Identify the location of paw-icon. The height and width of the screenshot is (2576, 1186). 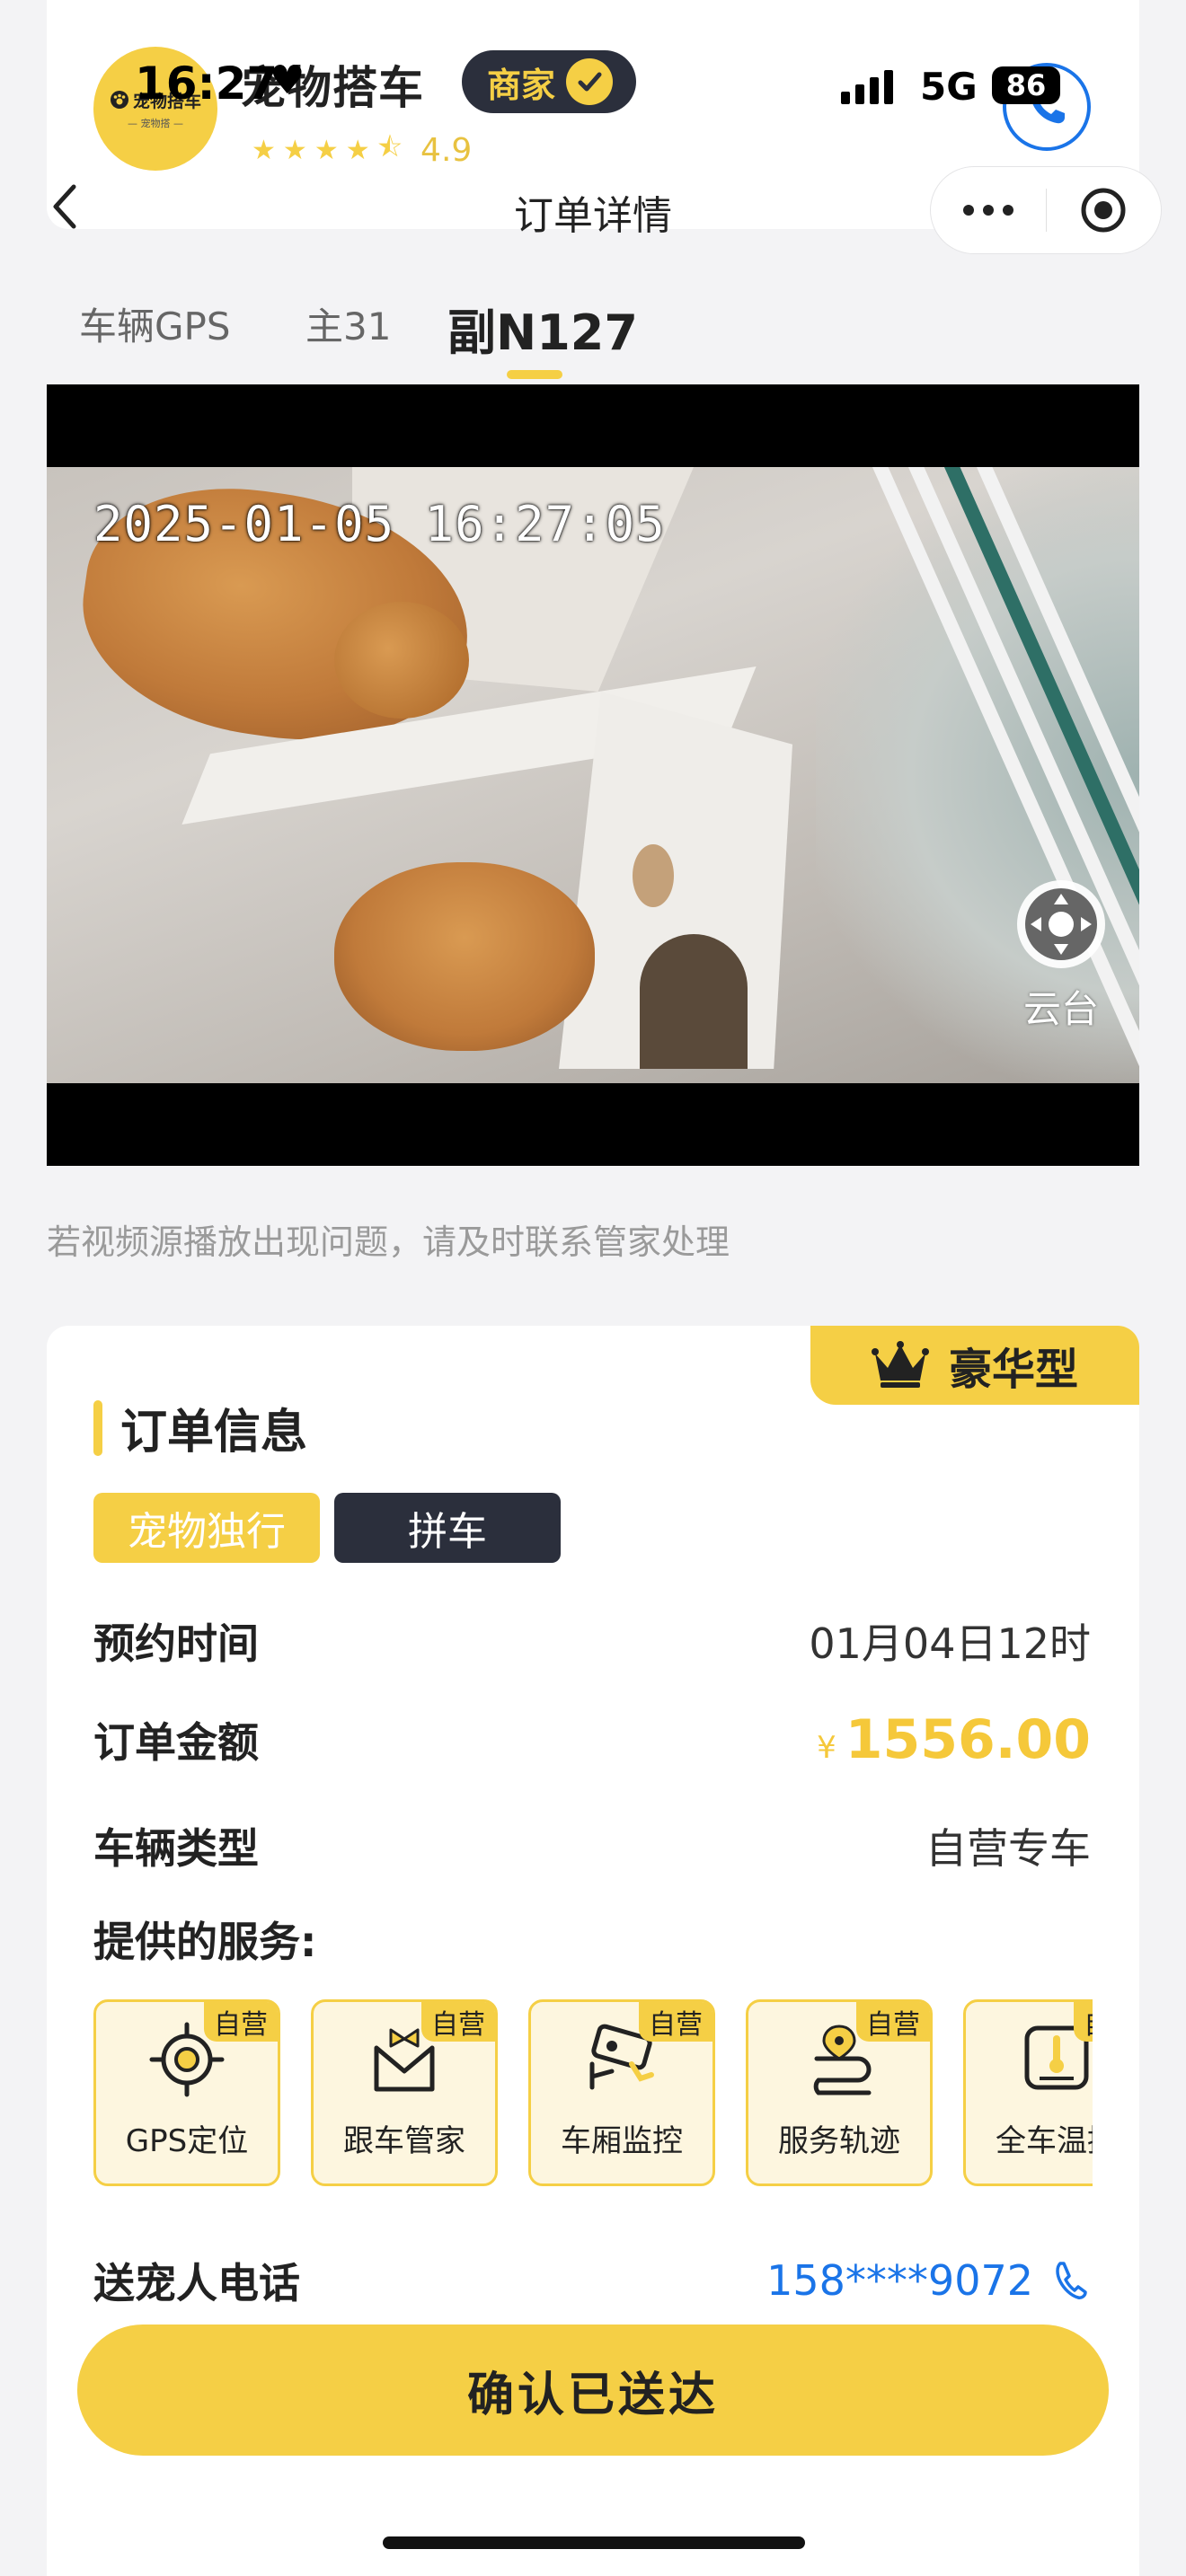
(119, 100).